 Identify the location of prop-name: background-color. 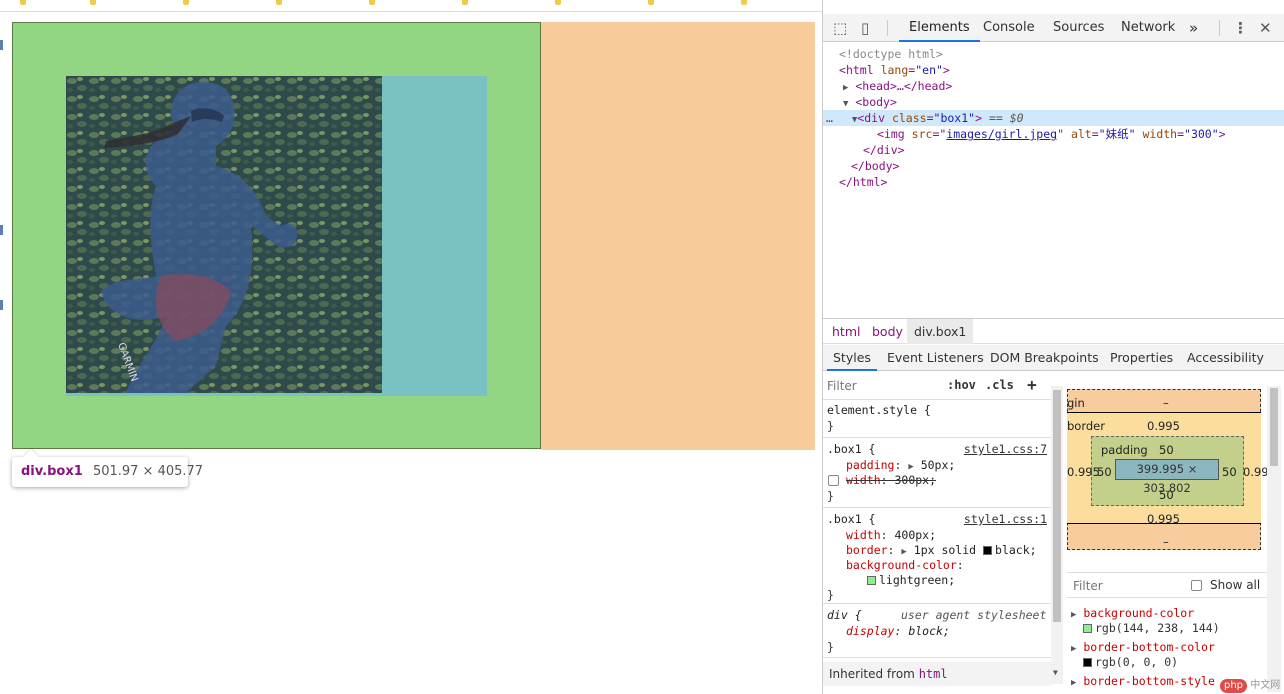
(901, 565).